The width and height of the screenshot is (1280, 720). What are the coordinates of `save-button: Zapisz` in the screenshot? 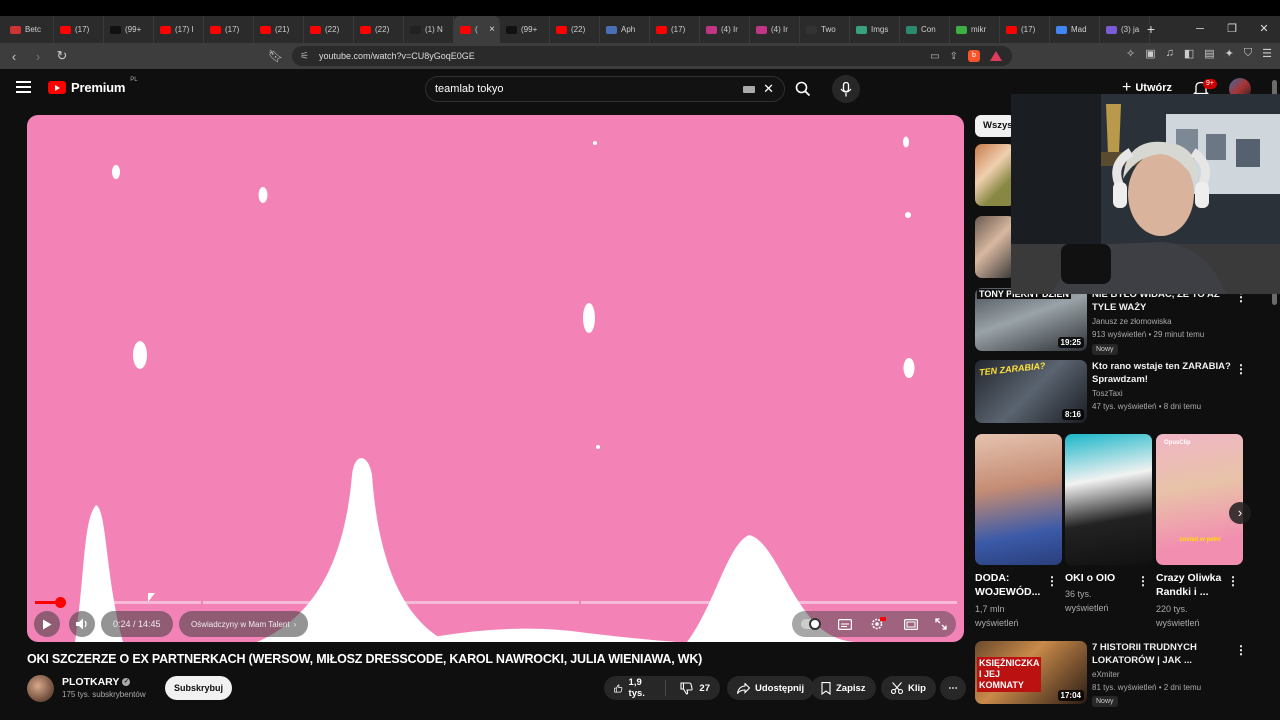 It's located at (843, 688).